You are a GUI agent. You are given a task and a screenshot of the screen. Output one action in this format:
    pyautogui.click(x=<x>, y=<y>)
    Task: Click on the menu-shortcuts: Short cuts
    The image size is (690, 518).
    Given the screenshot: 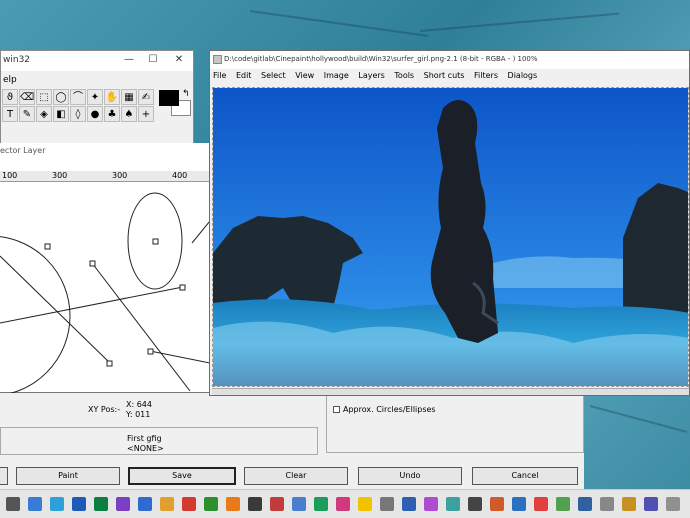 What is the action you would take?
    pyautogui.click(x=444, y=75)
    